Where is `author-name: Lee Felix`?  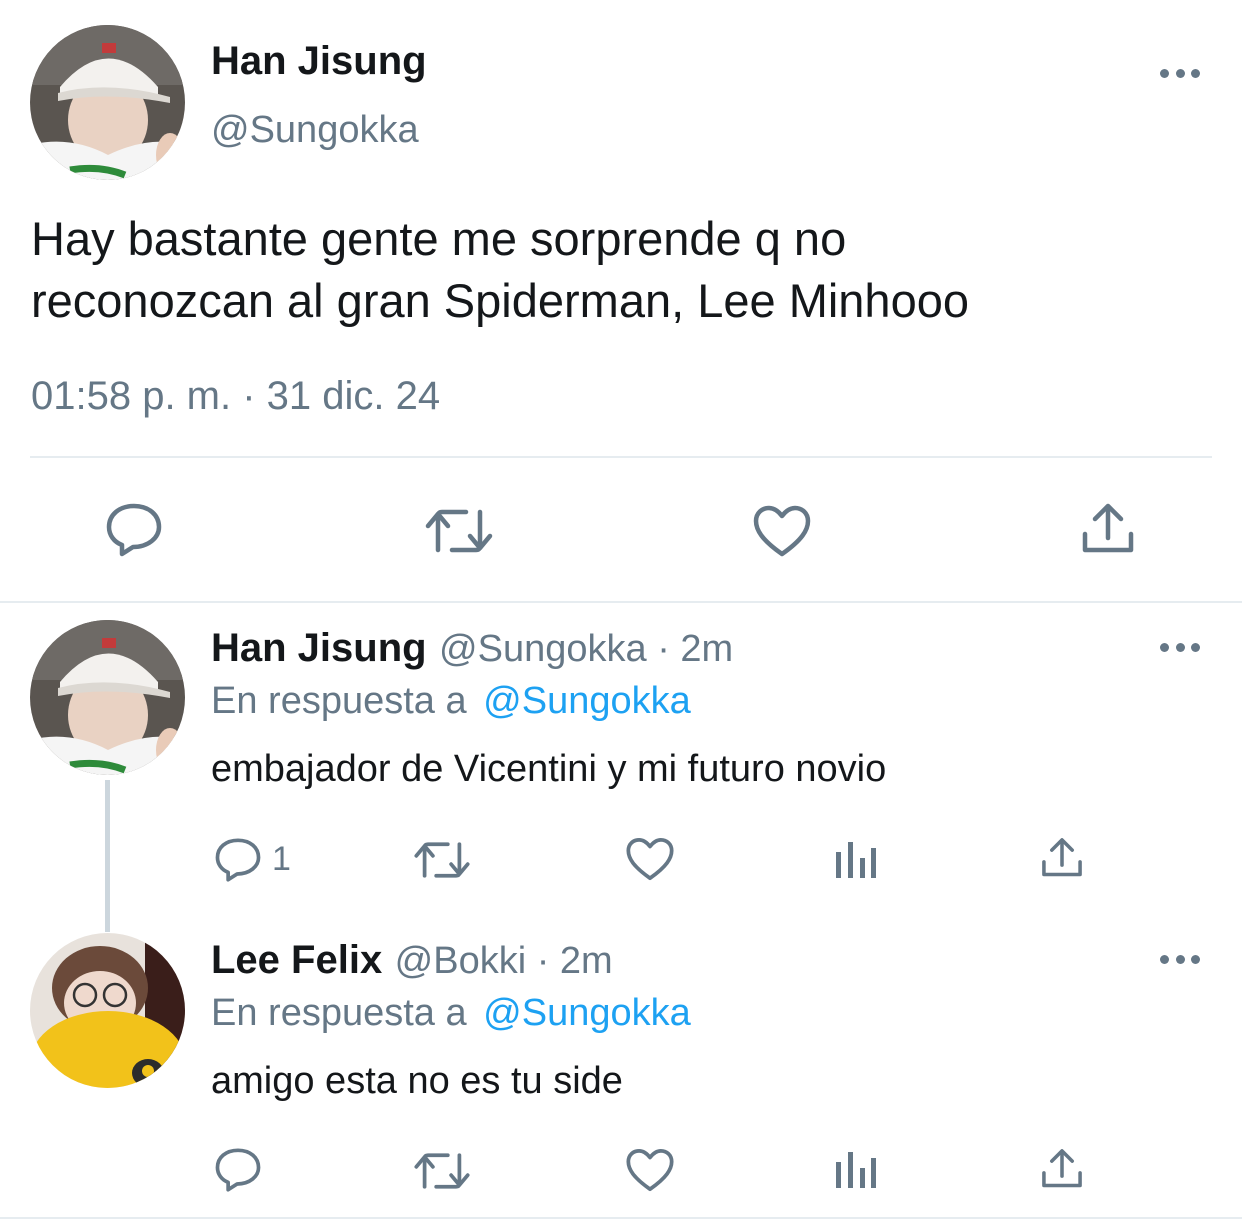 author-name: Lee Felix is located at coordinates (296, 960).